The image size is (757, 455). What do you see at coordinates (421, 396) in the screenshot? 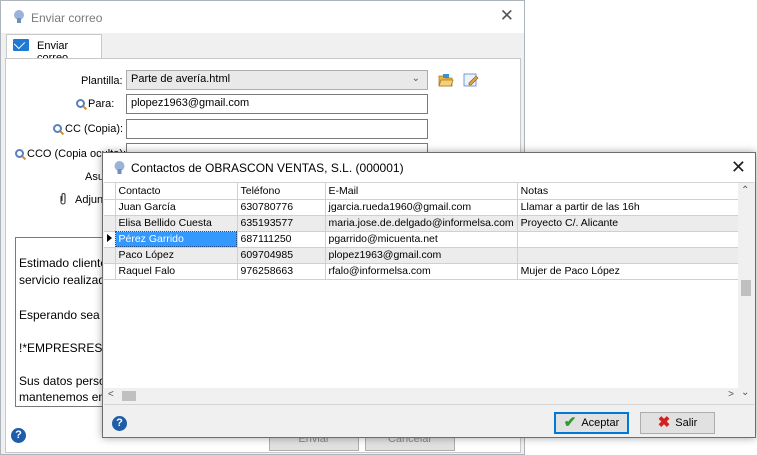
I see `horizontal-scrollbar: < >` at bounding box center [421, 396].